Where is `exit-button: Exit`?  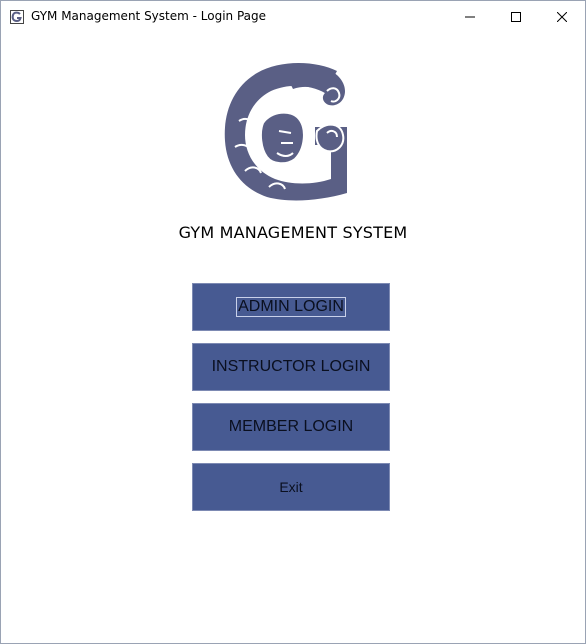 exit-button: Exit is located at coordinates (291, 487).